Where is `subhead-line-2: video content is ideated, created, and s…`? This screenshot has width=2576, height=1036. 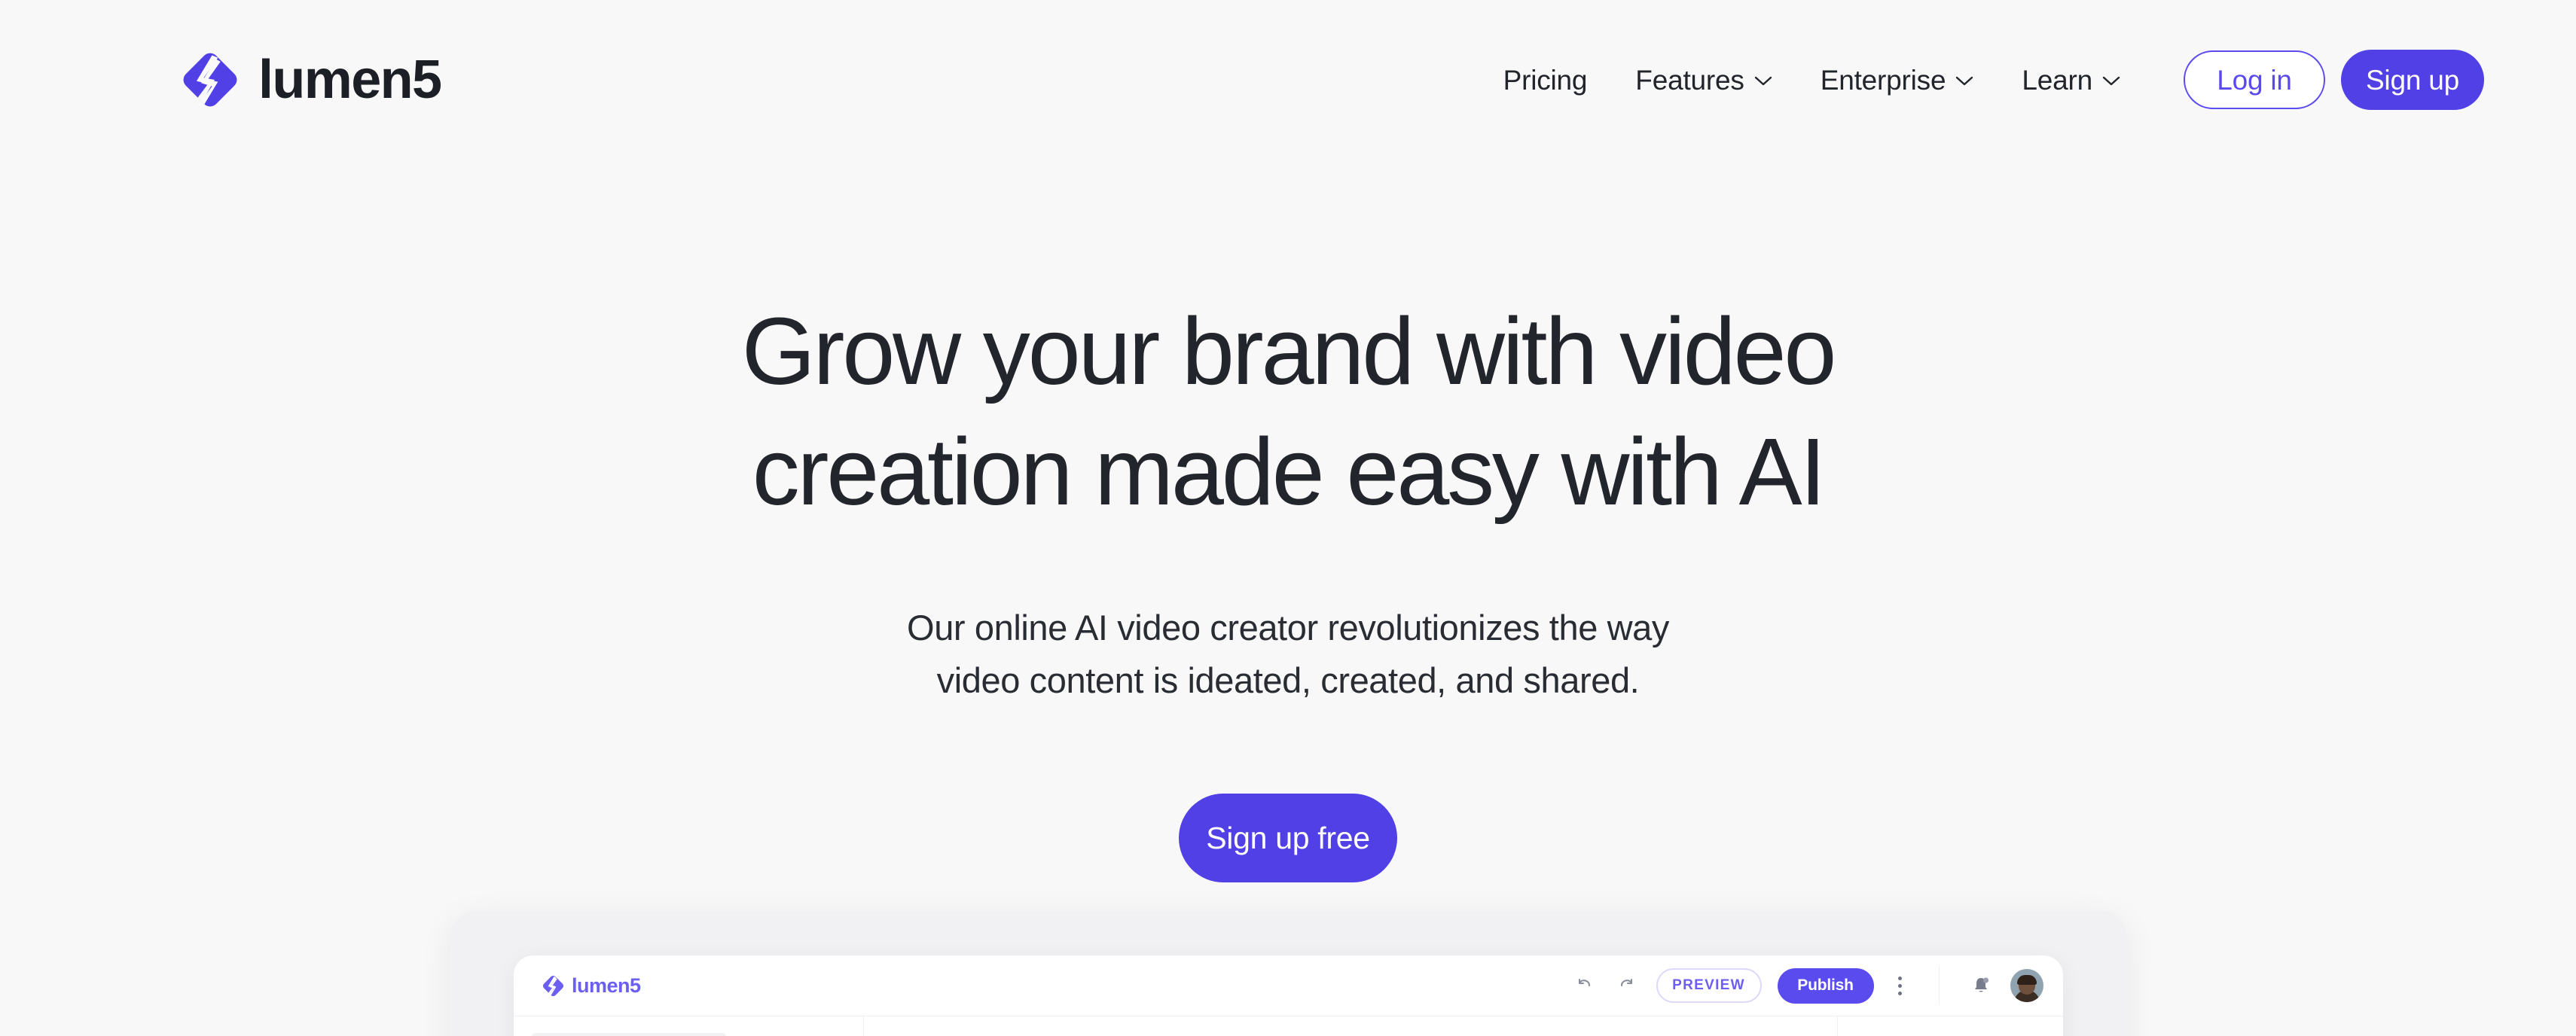 subhead-line-2: video content is ideated, created, and s… is located at coordinates (1288, 680).